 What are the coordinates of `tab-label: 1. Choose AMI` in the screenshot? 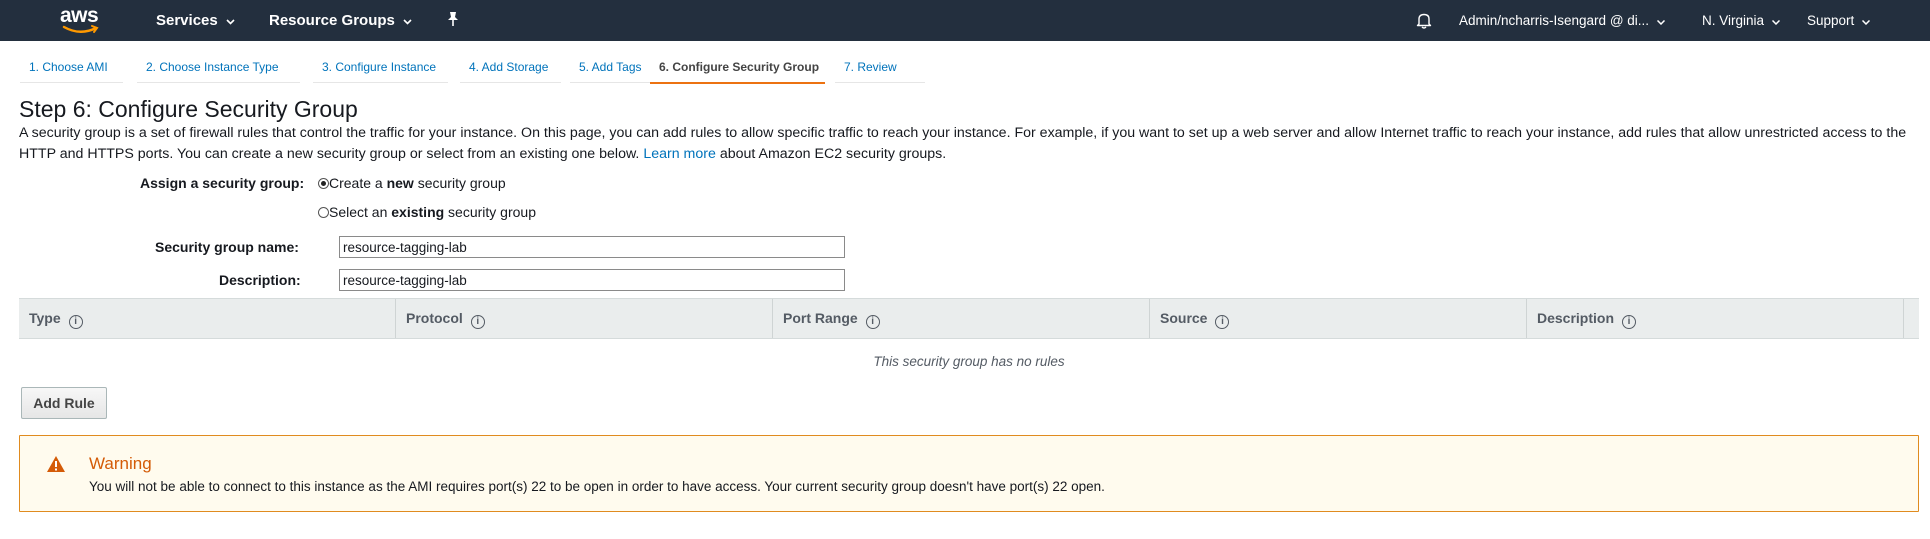 It's located at (68, 67).